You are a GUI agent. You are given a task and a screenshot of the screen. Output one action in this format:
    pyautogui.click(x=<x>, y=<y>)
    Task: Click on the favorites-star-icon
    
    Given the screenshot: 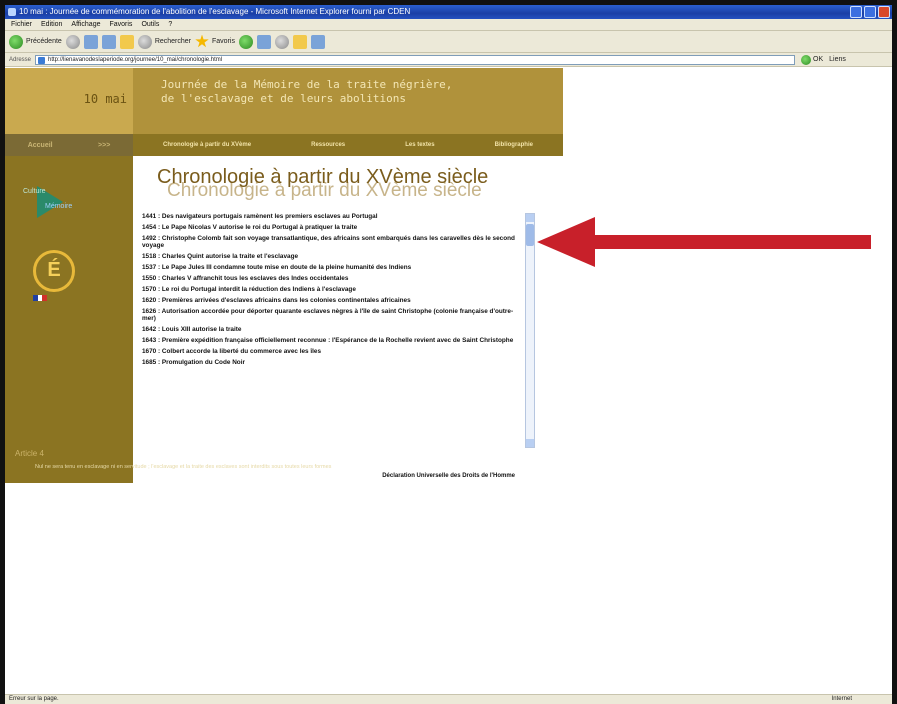 What is the action you would take?
    pyautogui.click(x=202, y=41)
    